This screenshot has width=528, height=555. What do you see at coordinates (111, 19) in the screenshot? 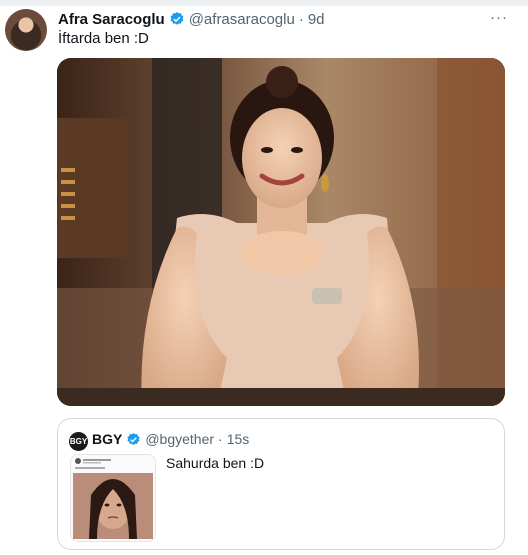
I see `display-name: Afra Saracoglu` at bounding box center [111, 19].